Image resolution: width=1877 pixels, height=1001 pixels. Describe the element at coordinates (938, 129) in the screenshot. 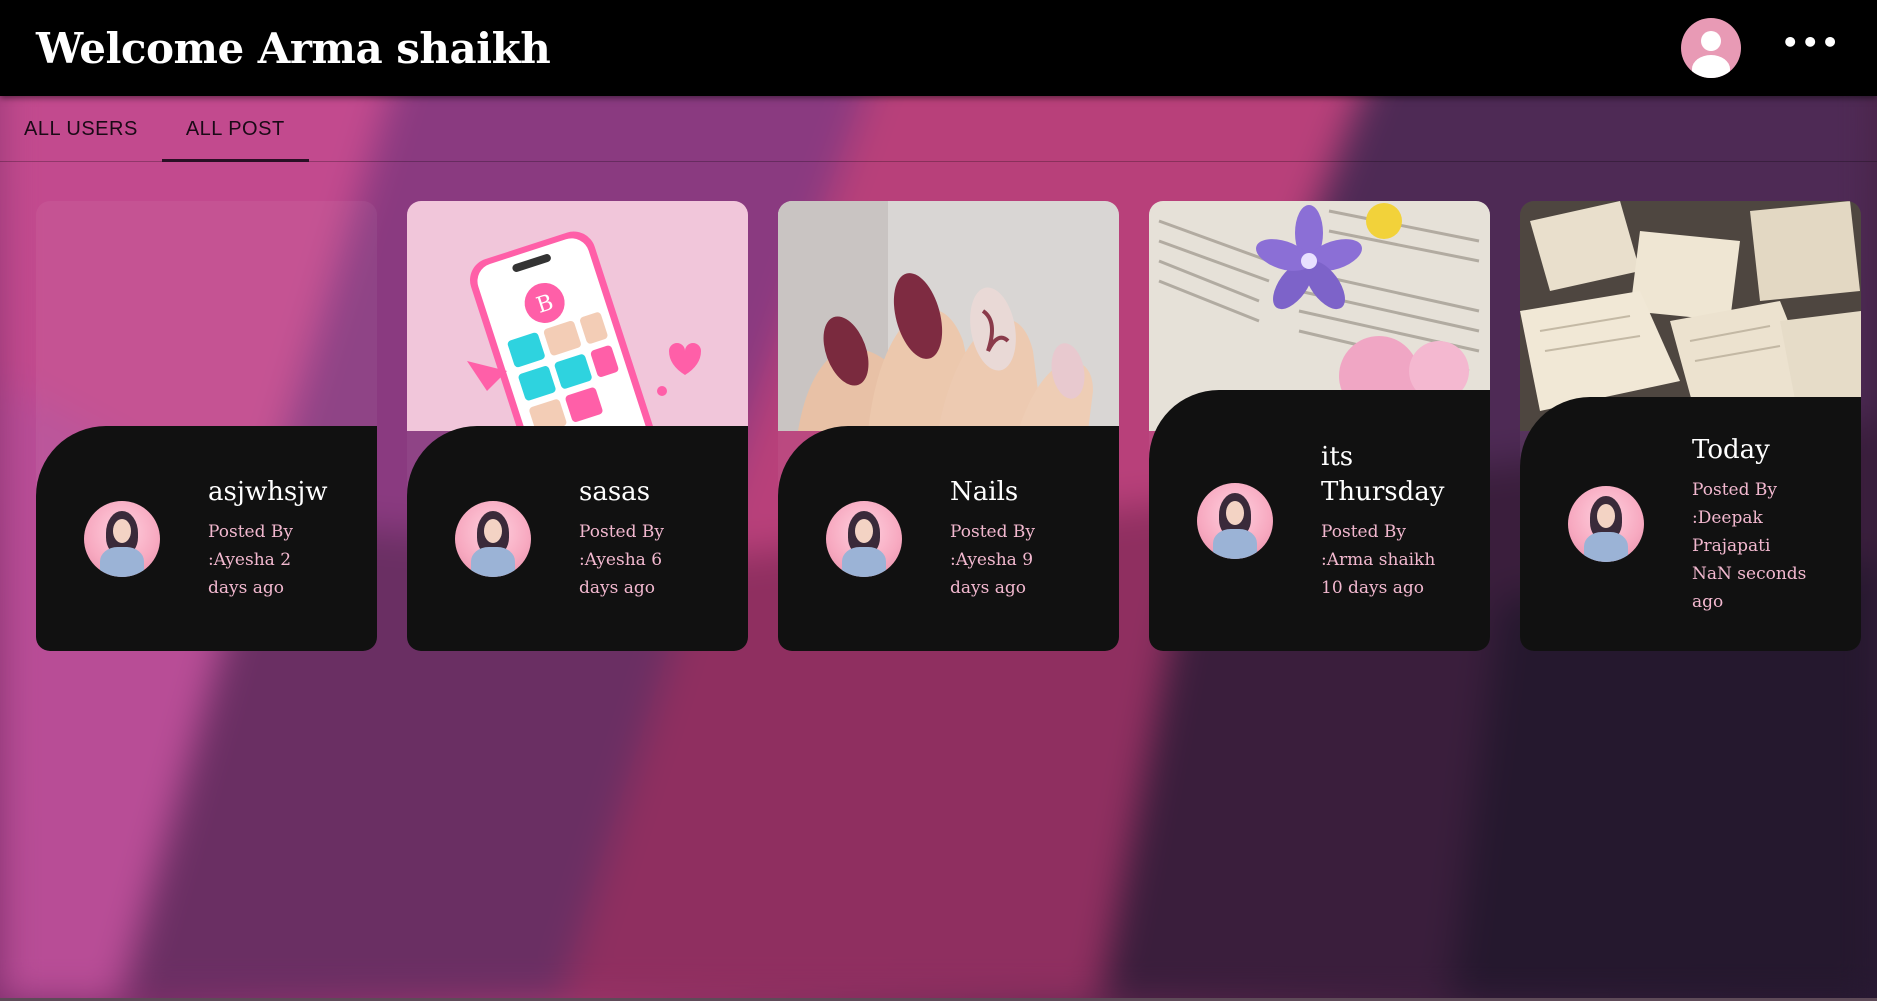

I see `tab-bar: ALL USERS ALL POST` at that location.